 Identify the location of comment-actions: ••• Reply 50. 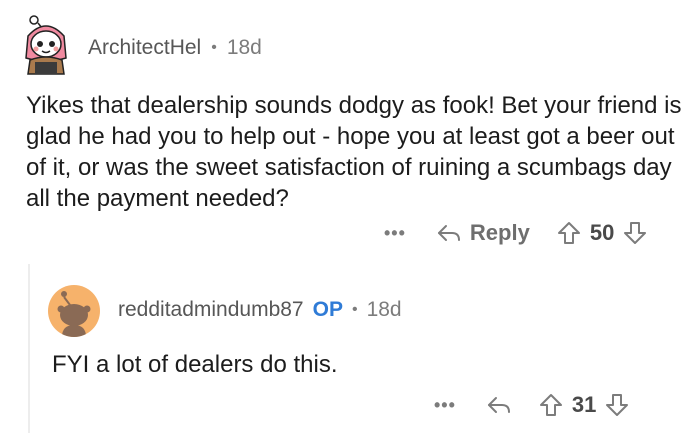
(516, 233).